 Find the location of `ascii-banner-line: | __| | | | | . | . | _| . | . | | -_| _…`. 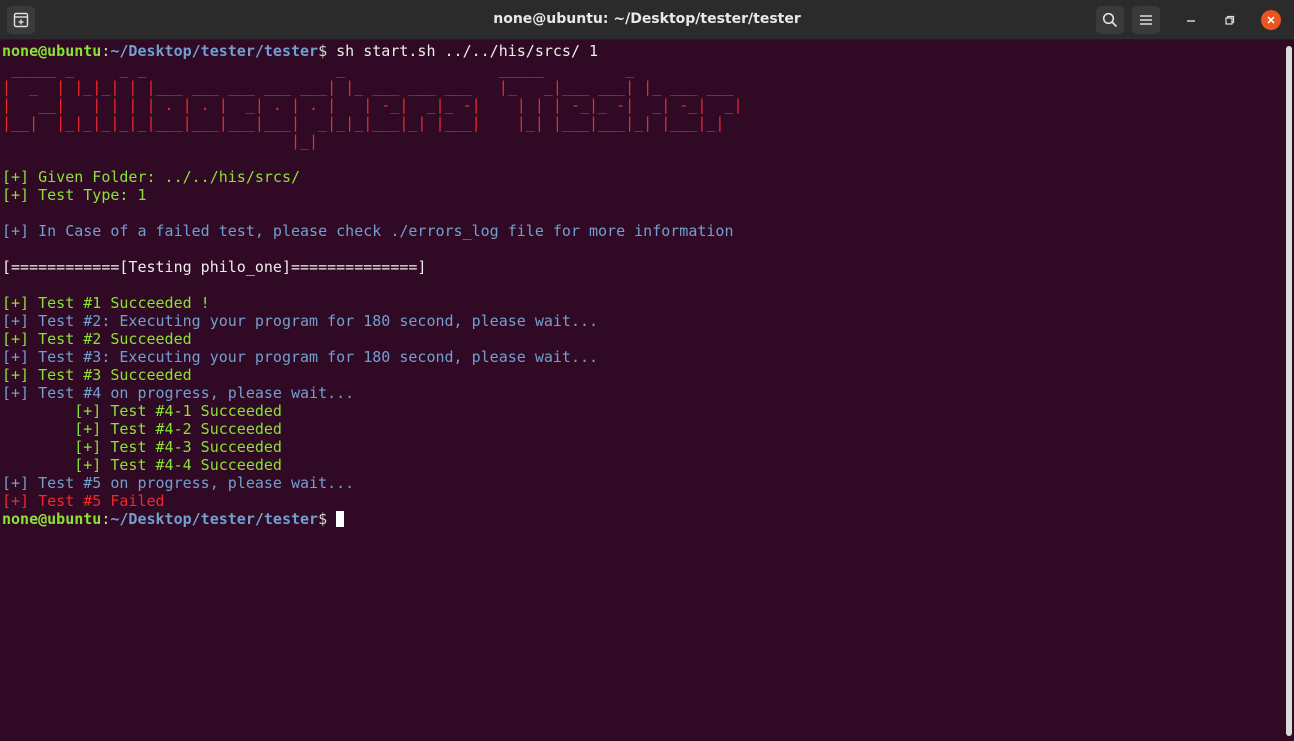

ascii-banner-line: | __| | | | | . | . | _| . | . | | -_| _… is located at coordinates (372, 105).